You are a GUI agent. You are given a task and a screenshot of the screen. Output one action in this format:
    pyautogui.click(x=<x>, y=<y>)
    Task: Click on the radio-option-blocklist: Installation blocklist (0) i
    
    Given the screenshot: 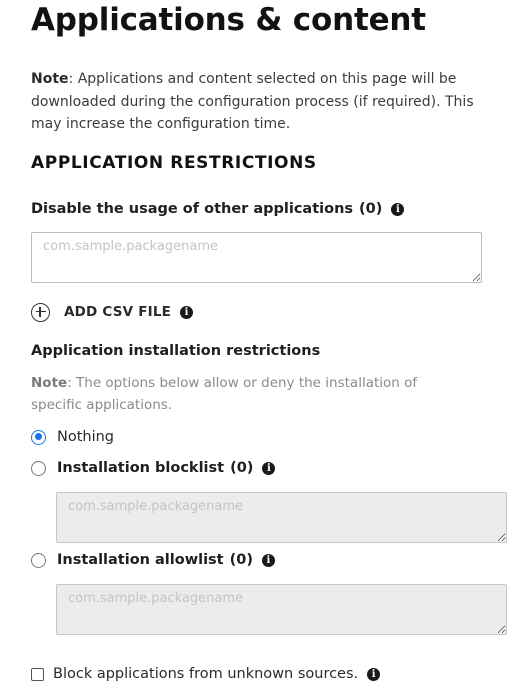 What is the action you would take?
    pyautogui.click(x=153, y=468)
    